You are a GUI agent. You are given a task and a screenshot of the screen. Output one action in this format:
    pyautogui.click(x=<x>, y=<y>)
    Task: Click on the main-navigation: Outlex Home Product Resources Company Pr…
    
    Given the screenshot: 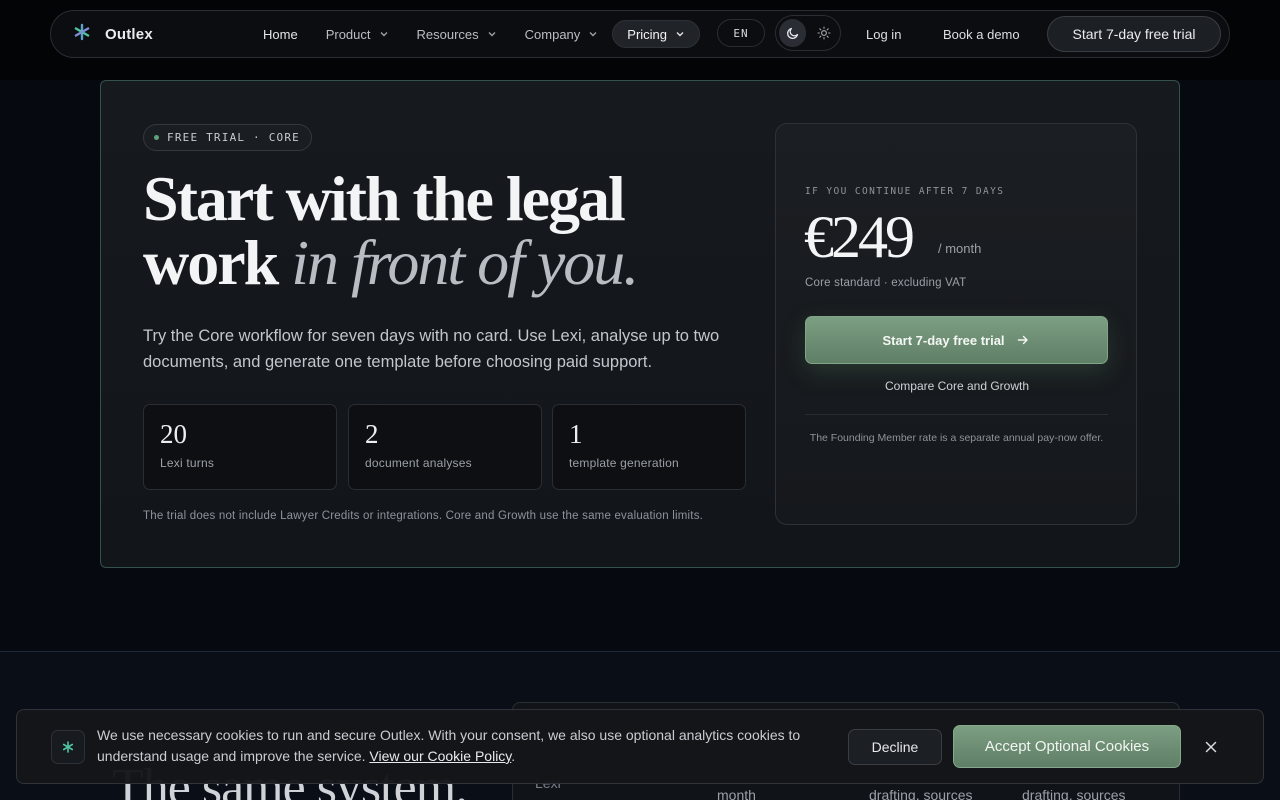 What is the action you would take?
    pyautogui.click(x=640, y=34)
    